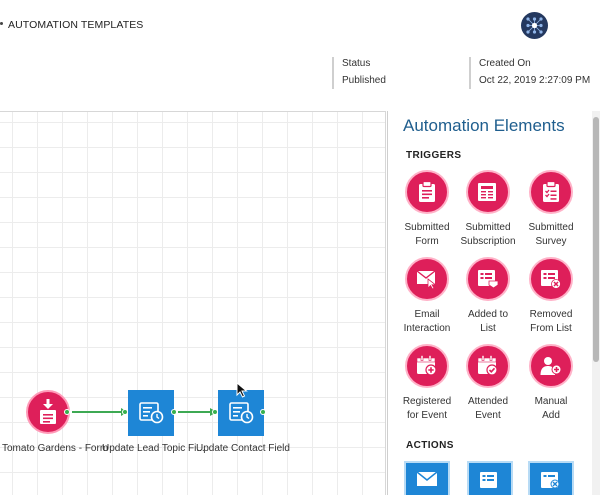  Describe the element at coordinates (434, 155) in the screenshot. I see `triggers-heading: TRIGGERS` at that location.